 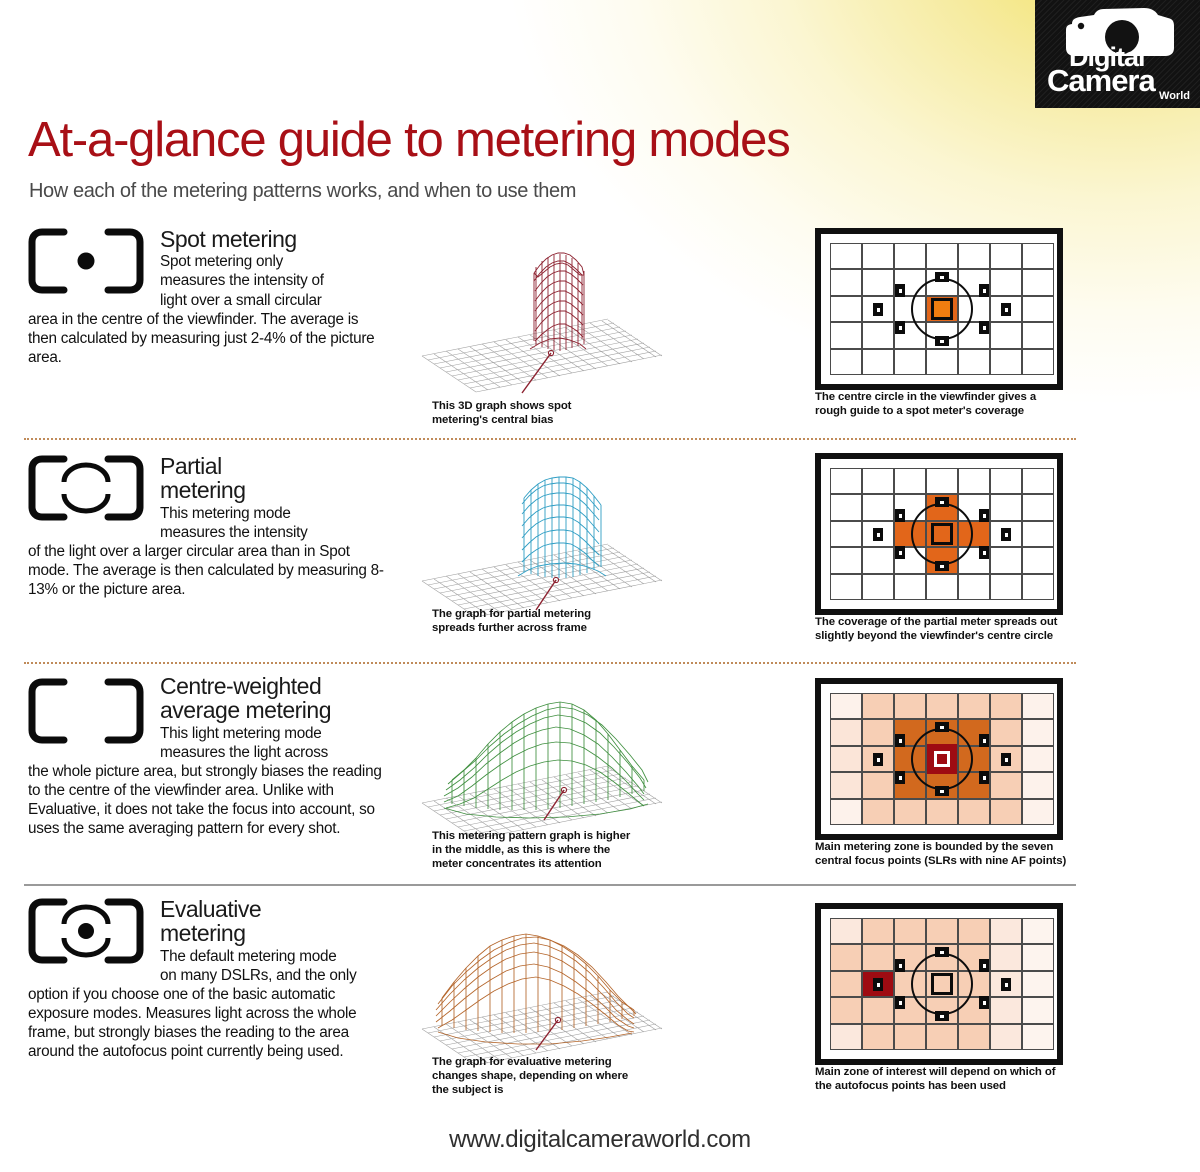 I want to click on mode-body-line-1: This metering mode, so click(x=225, y=513).